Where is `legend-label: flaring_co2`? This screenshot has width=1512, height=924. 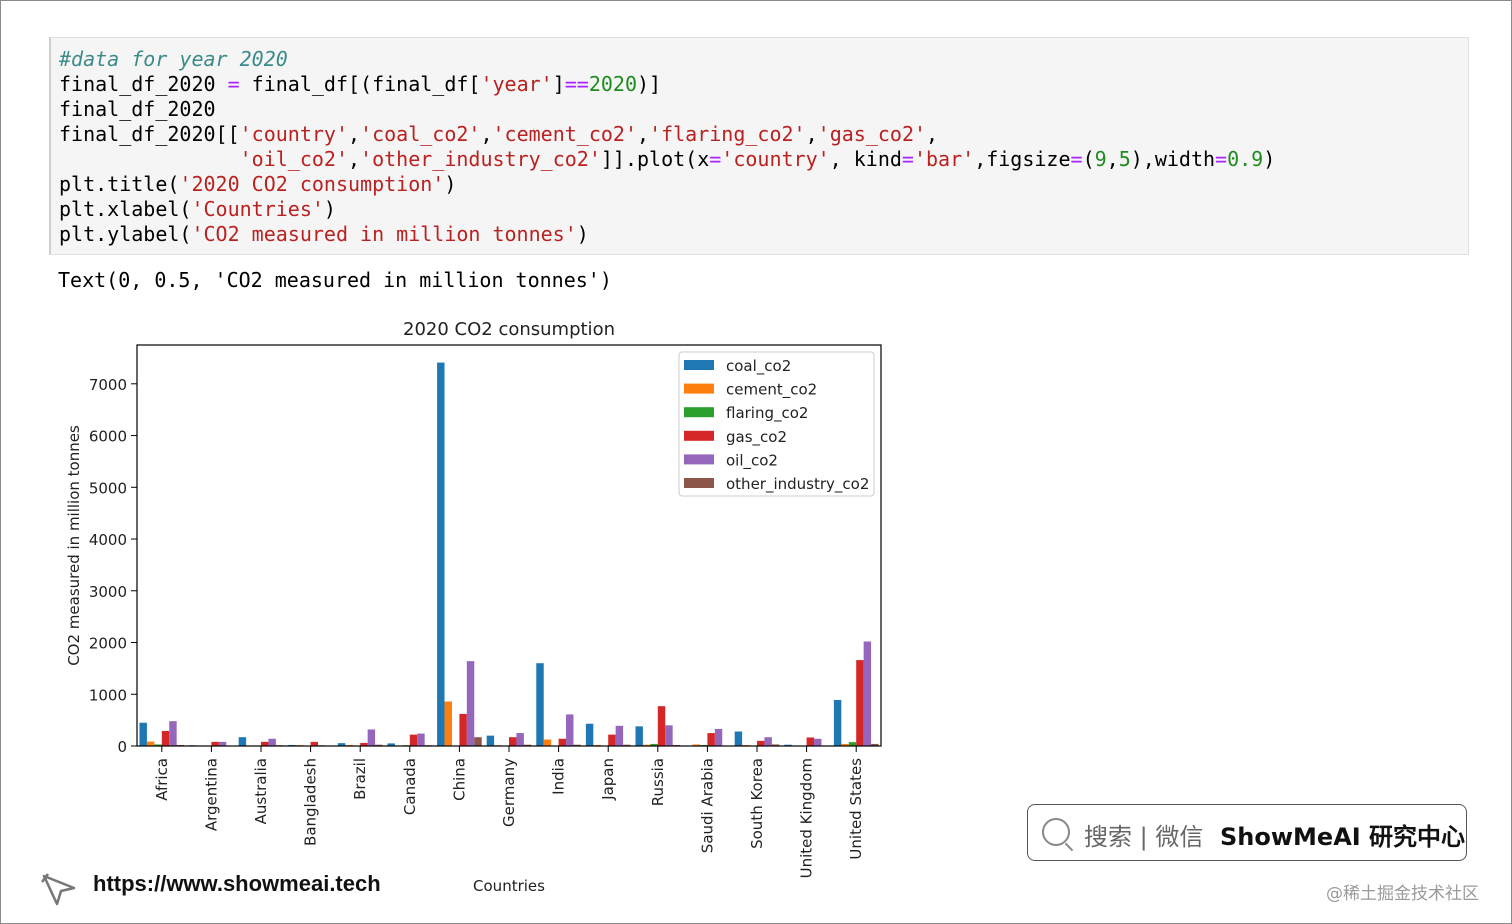
legend-label: flaring_co2 is located at coordinates (767, 413).